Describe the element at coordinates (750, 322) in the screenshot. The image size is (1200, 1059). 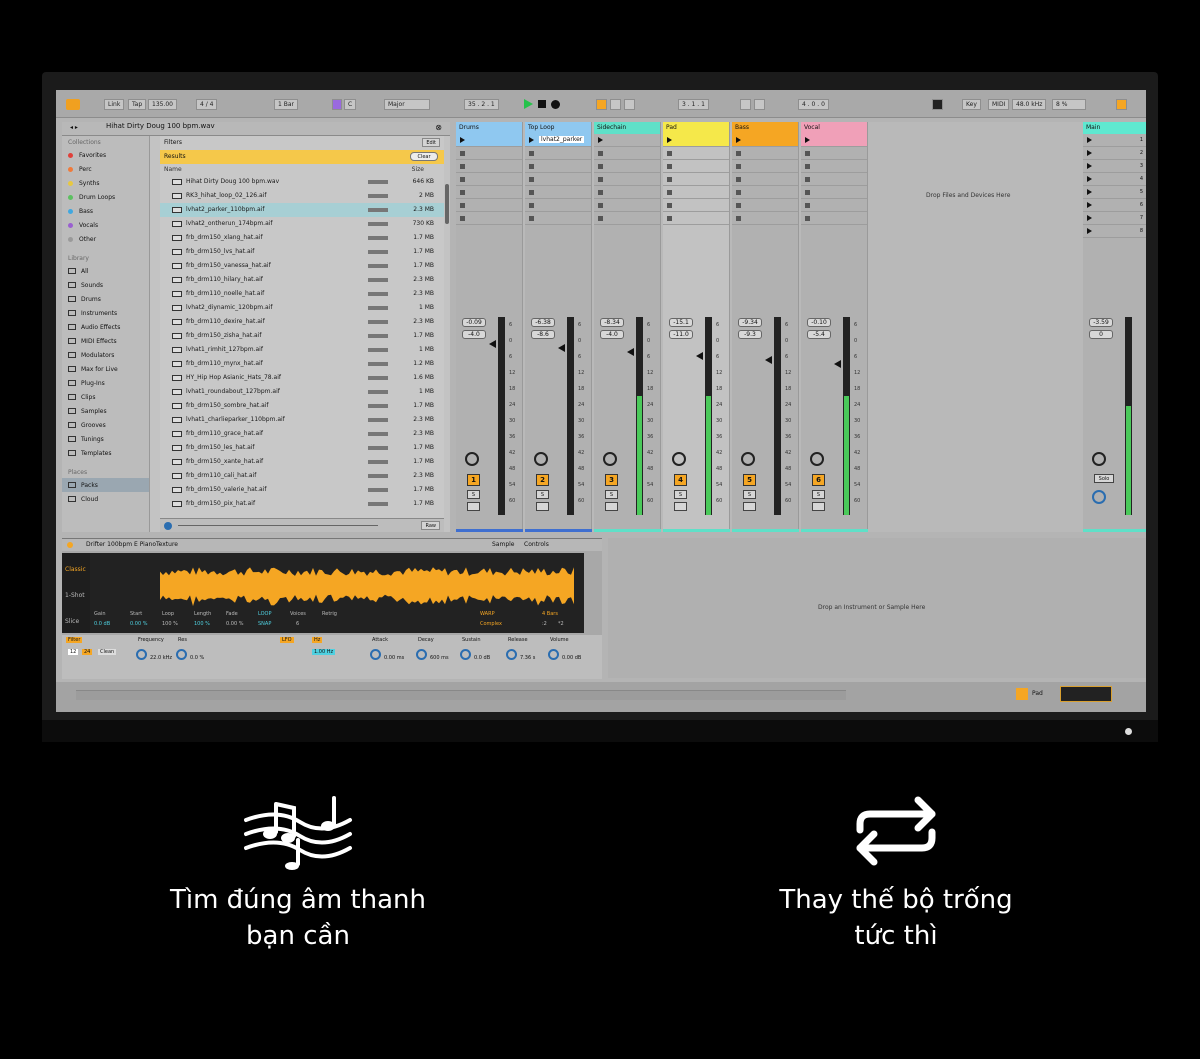
I see `volume-field: -9.34` at that location.